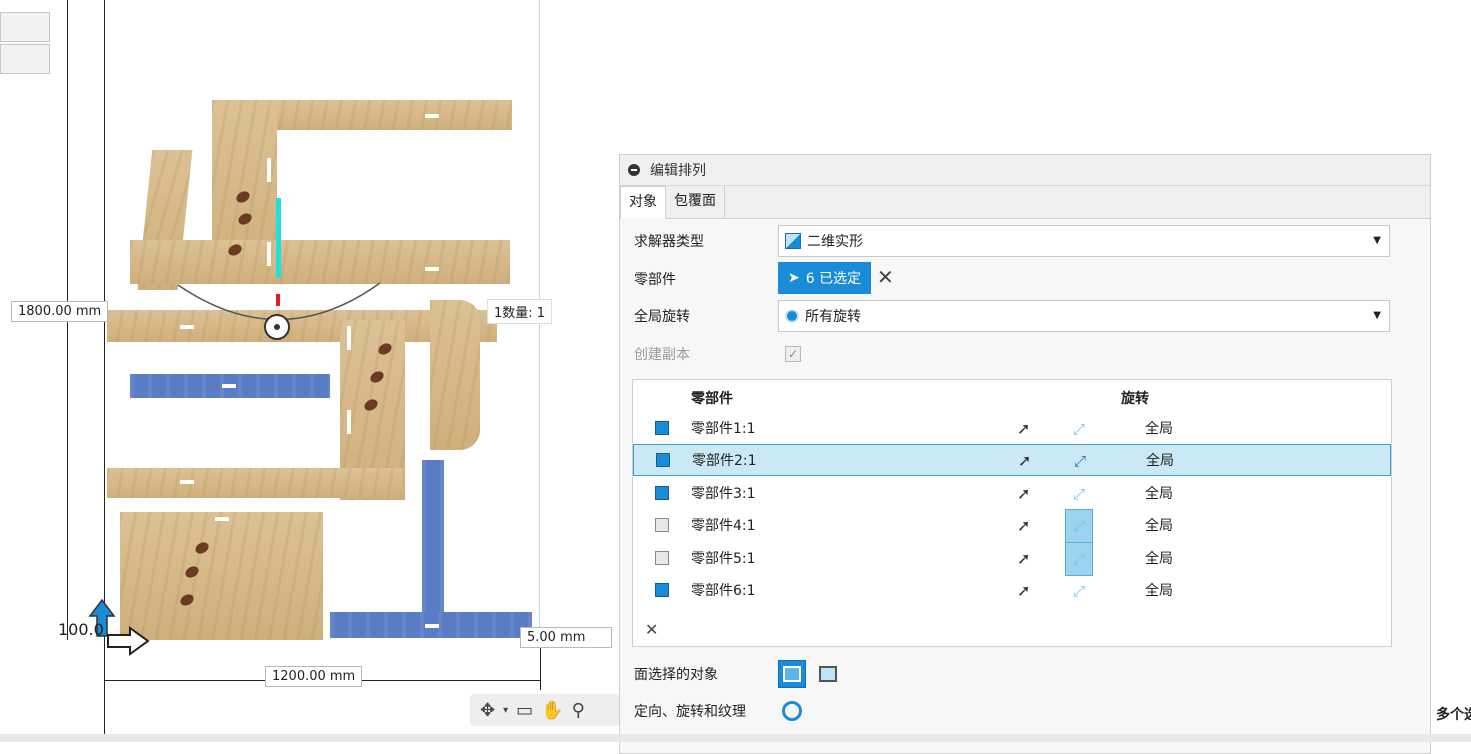  Describe the element at coordinates (655, 280) in the screenshot. I see `components-label: 零部件` at that location.